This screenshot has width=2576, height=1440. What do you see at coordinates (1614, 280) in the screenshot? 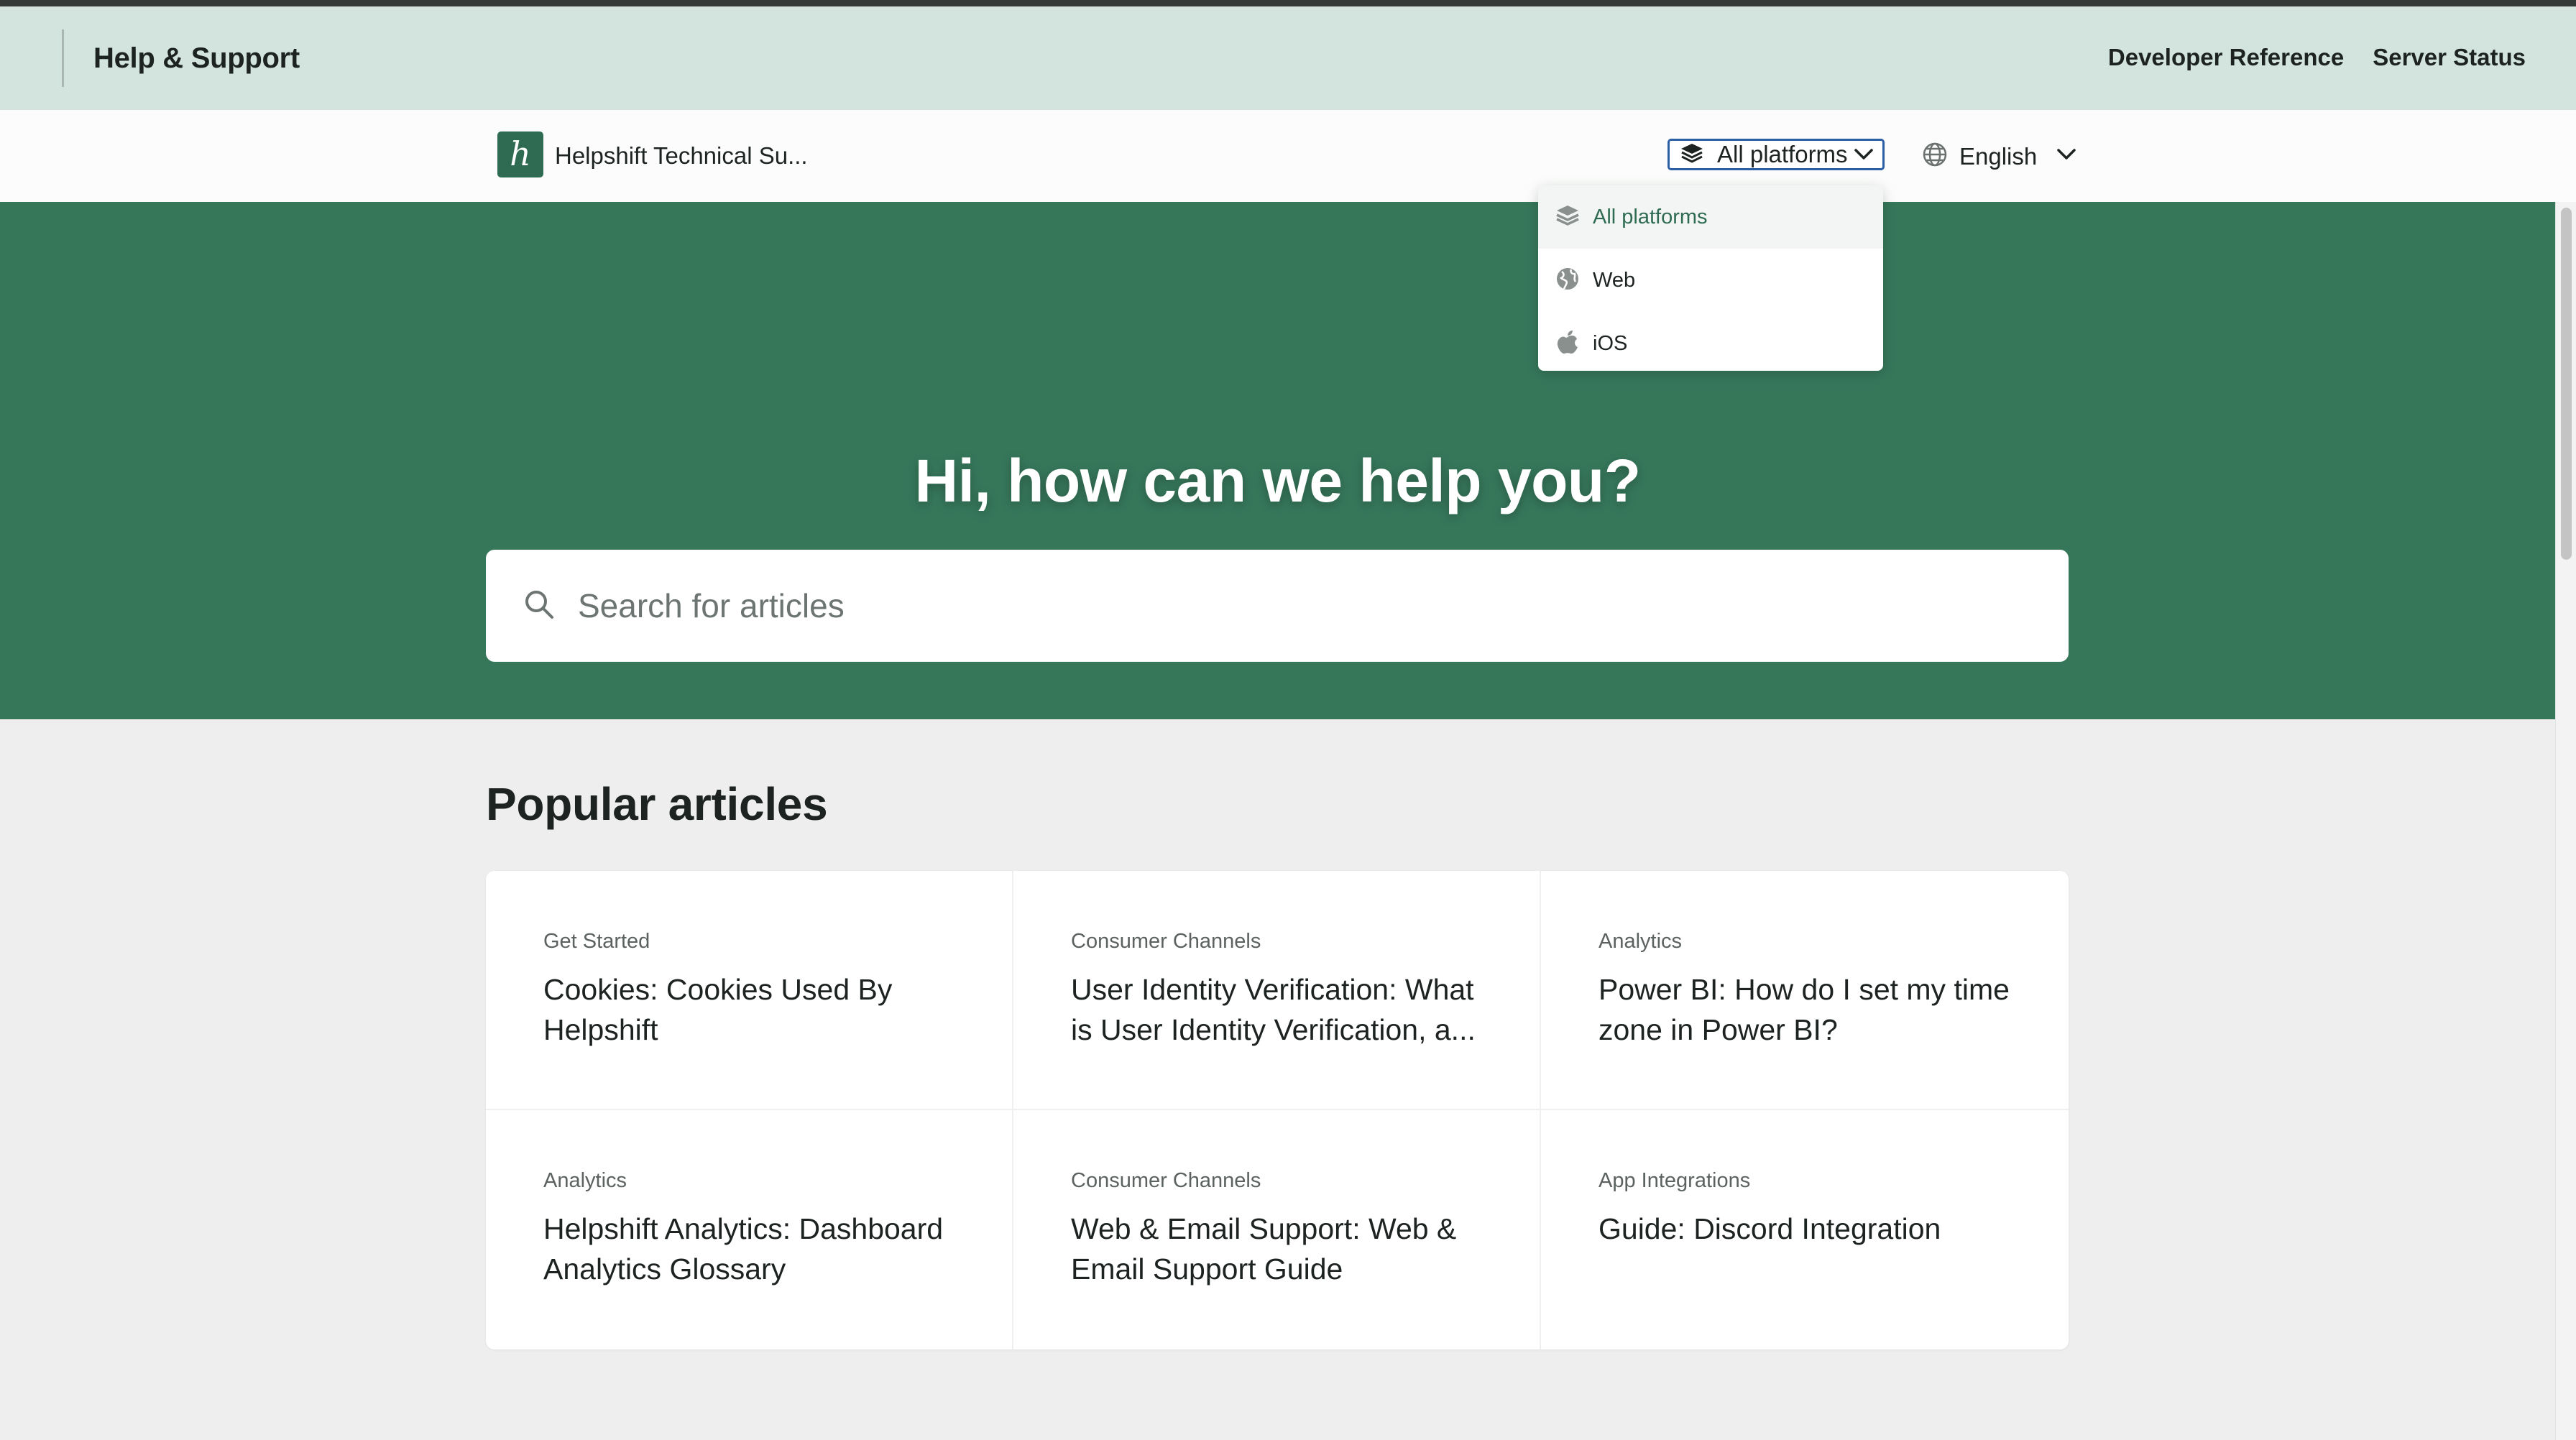
I see `dropdown-item-label: Web` at bounding box center [1614, 280].